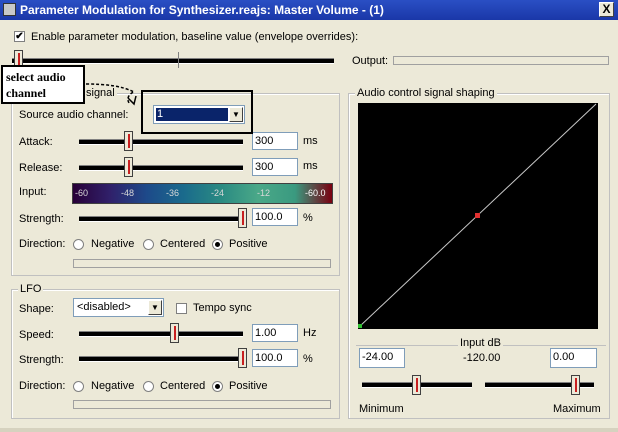 Image resolution: width=618 pixels, height=432 pixels. Describe the element at coordinates (148, 244) in the screenshot. I see `direction-centered-radio` at that location.